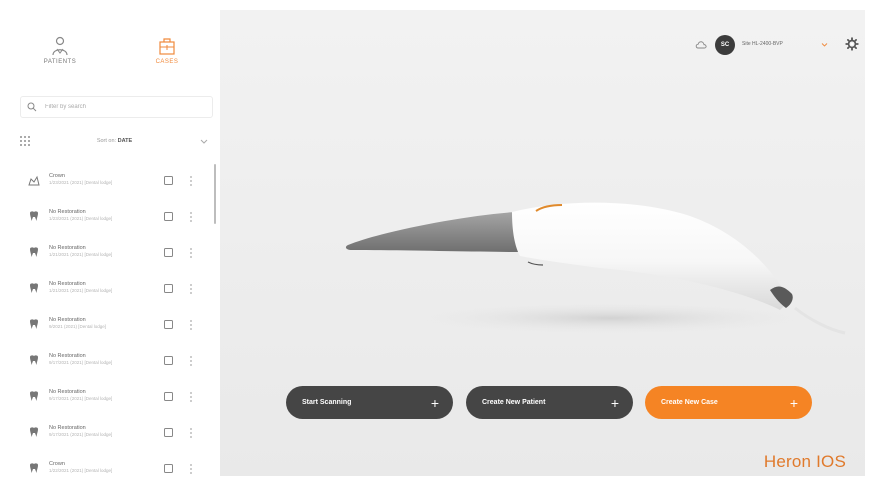 Image resolution: width=871 pixels, height=479 pixels. What do you see at coordinates (745, 38) in the screenshot?
I see `top-bar: SC Site HL-2400-BVP` at bounding box center [745, 38].